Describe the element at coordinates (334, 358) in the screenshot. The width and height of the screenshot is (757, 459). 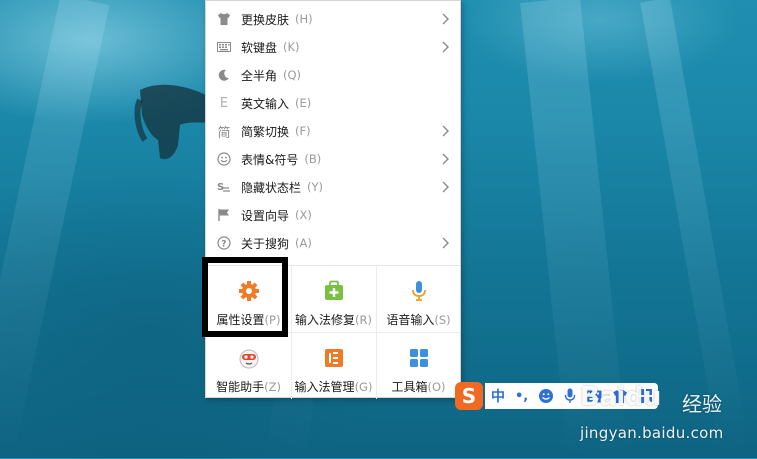
I see `manager-icon` at that location.